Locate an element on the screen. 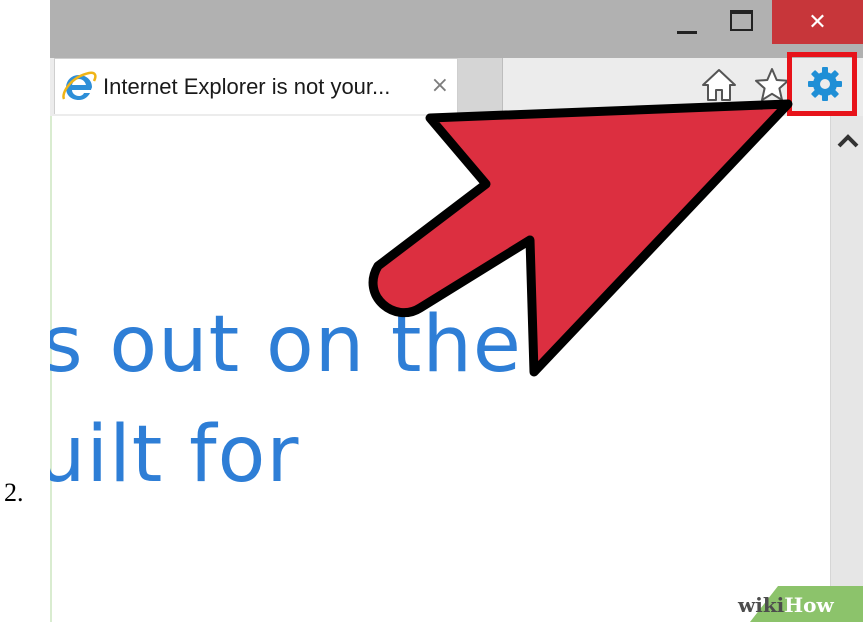  star-icon is located at coordinates (772, 85).